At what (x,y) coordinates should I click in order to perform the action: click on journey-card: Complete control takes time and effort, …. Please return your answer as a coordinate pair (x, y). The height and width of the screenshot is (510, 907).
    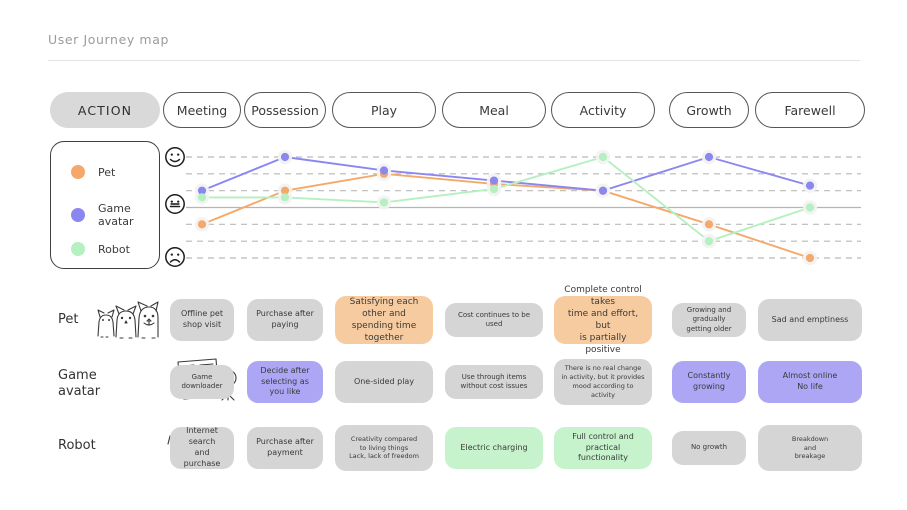
    Looking at the image, I should click on (603, 320).